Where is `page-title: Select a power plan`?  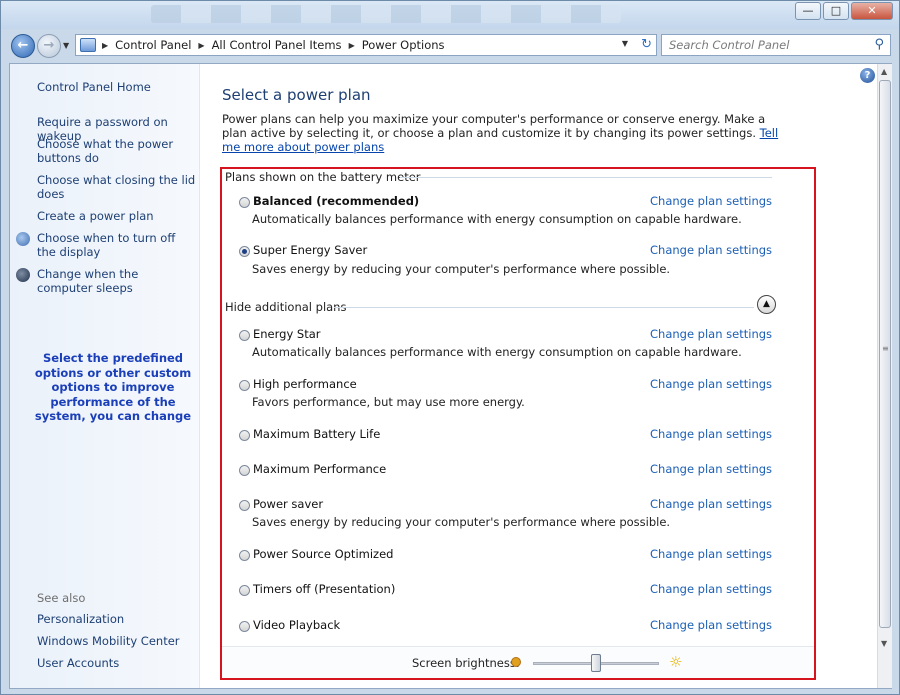 page-title: Select a power plan is located at coordinates (296, 95).